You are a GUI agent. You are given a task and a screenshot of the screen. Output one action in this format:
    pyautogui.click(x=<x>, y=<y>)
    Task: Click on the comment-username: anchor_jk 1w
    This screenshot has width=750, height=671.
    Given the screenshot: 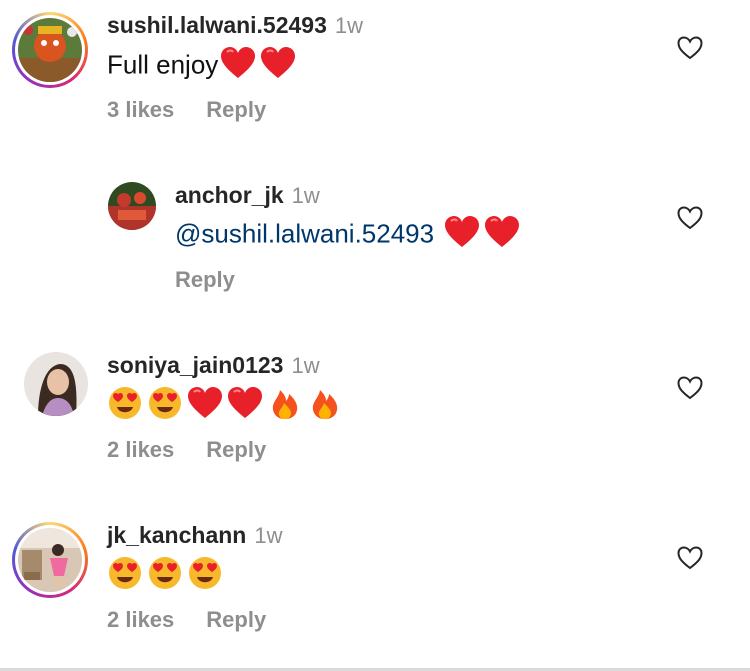 What is the action you would take?
    pyautogui.click(x=247, y=195)
    